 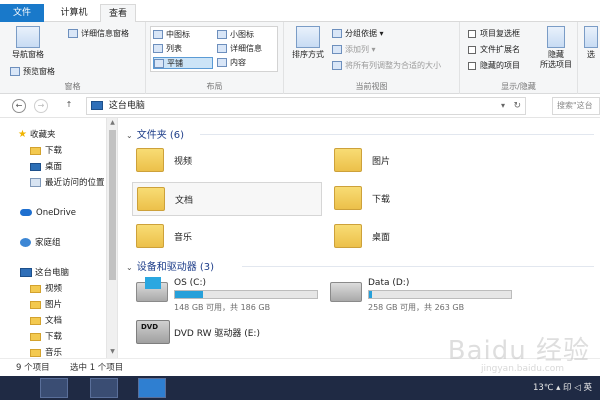 What do you see at coordinates (556, 64) in the screenshot?
I see `hide-selected-label-2: 所选项目` at bounding box center [556, 64].